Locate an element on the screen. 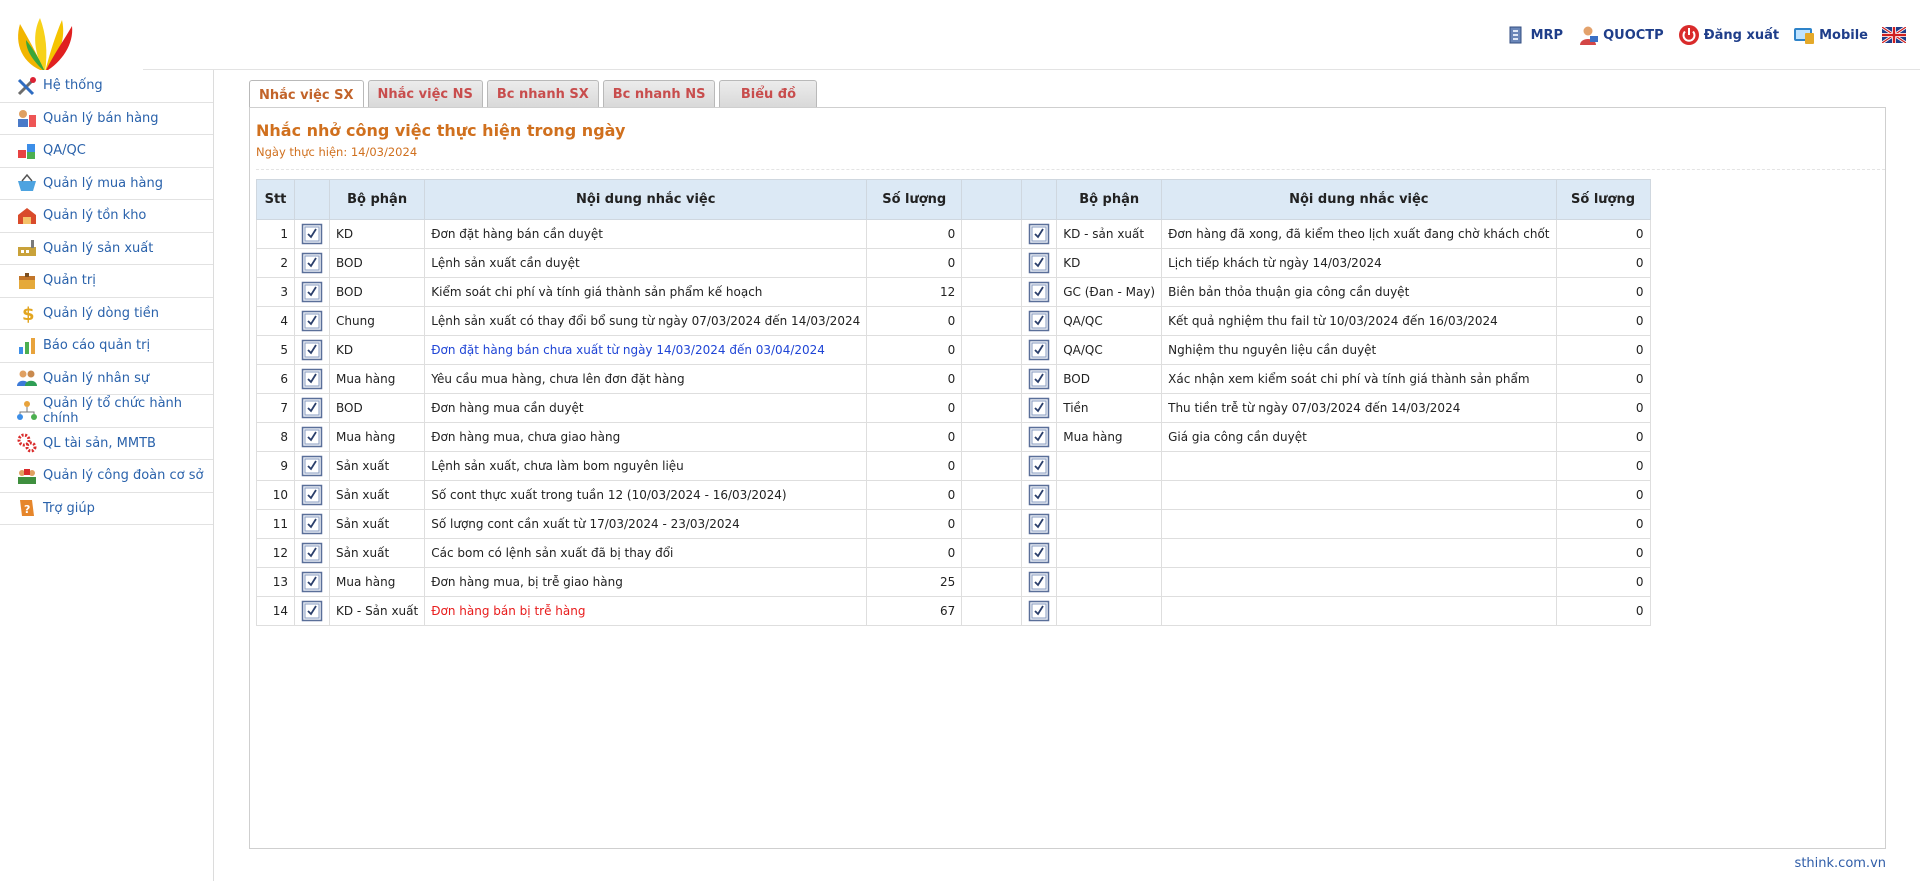  sidebar-item-tai-san: QL tài sản, MMTB is located at coordinates (106, 444).